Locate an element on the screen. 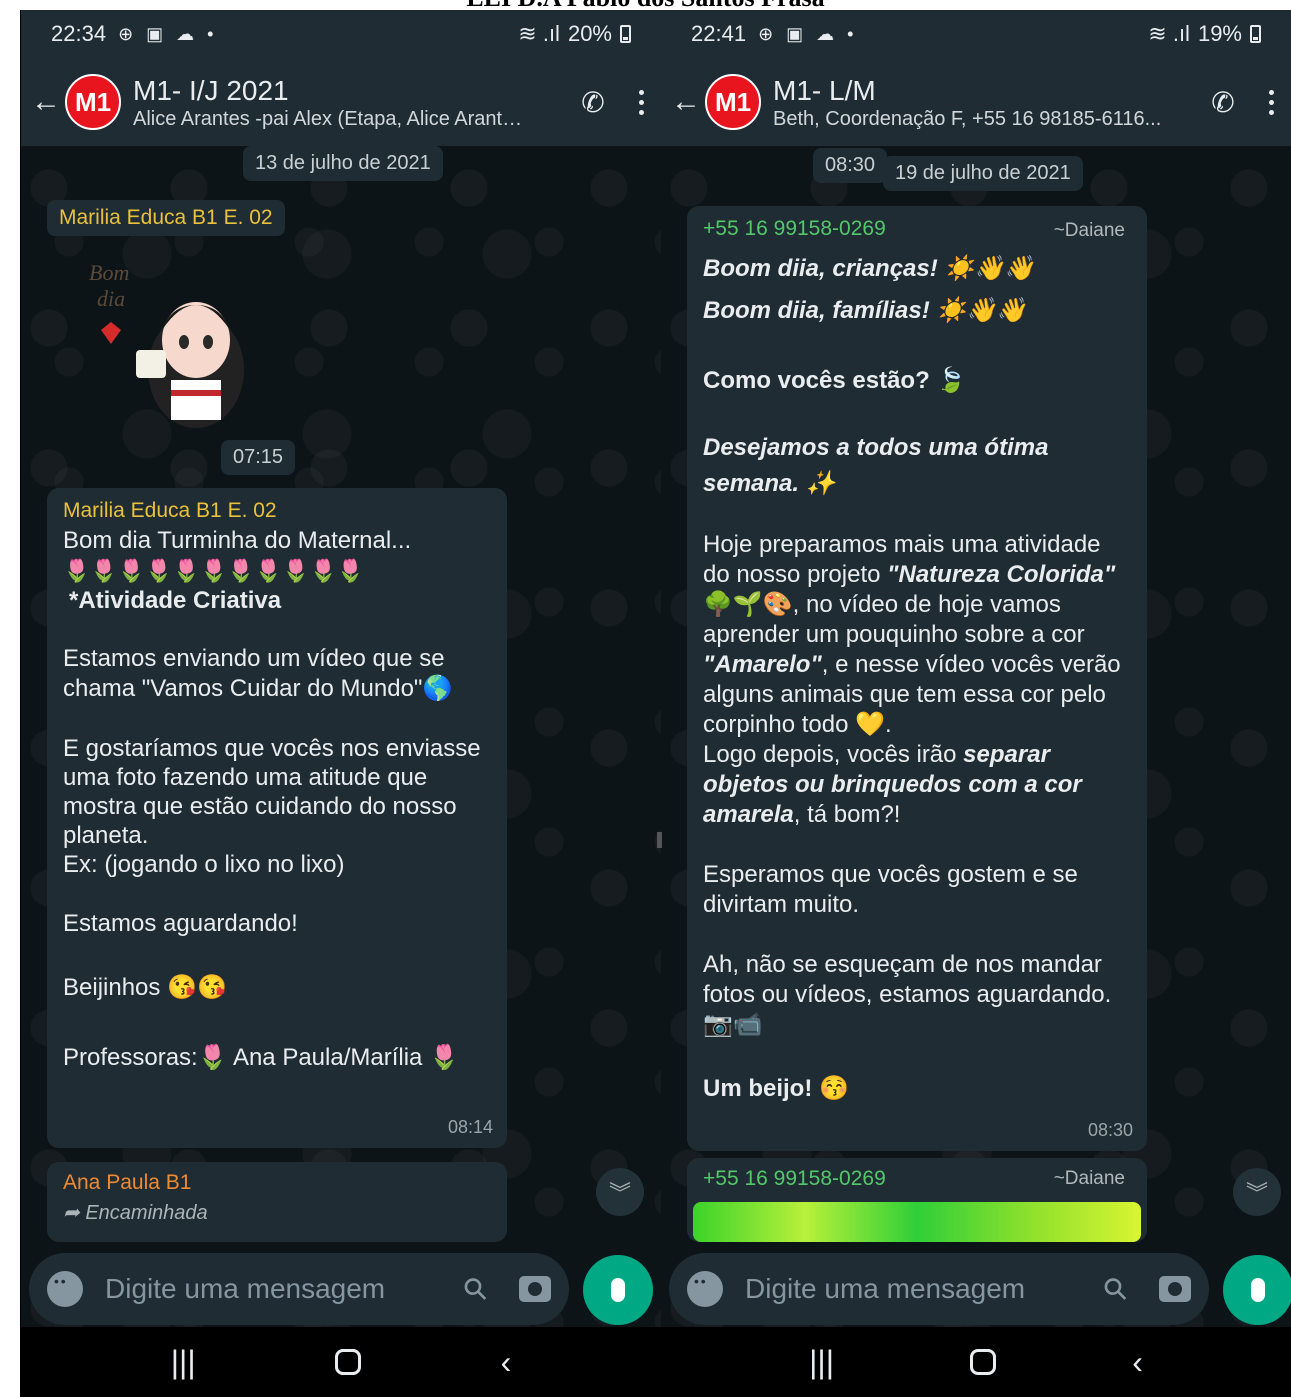 Image resolution: width=1291 pixels, height=1397 pixels. message-signature: Professoras:🌷 Ana Paula/Marília 🌷 is located at coordinates (261, 1057).